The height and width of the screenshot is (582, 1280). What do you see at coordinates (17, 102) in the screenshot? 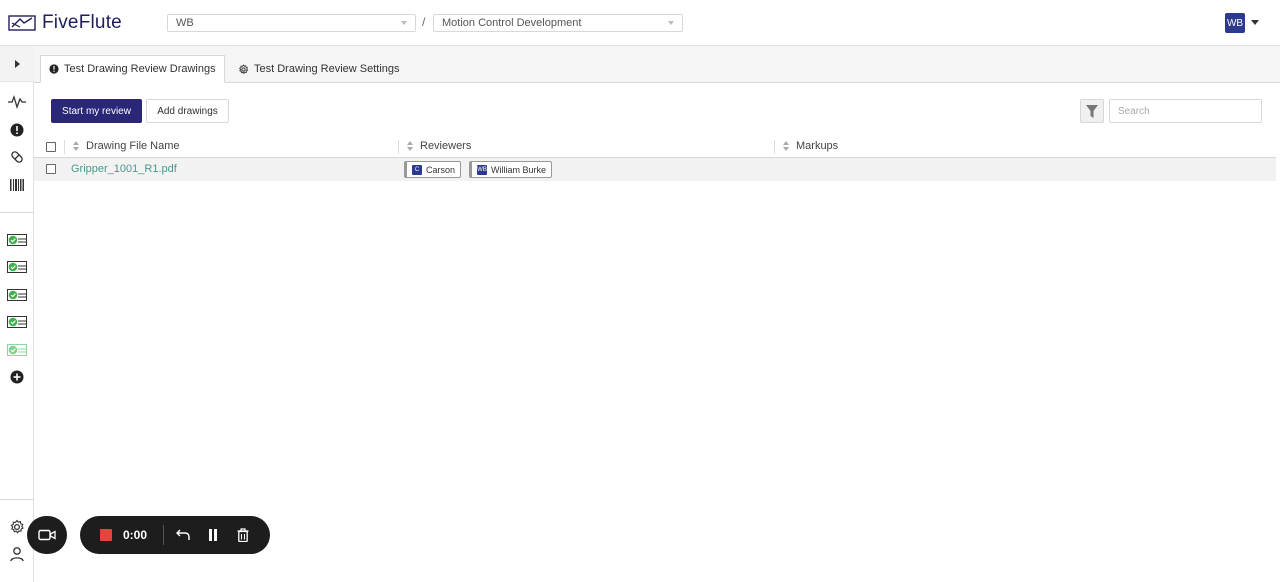
I see `activity-icon` at bounding box center [17, 102].